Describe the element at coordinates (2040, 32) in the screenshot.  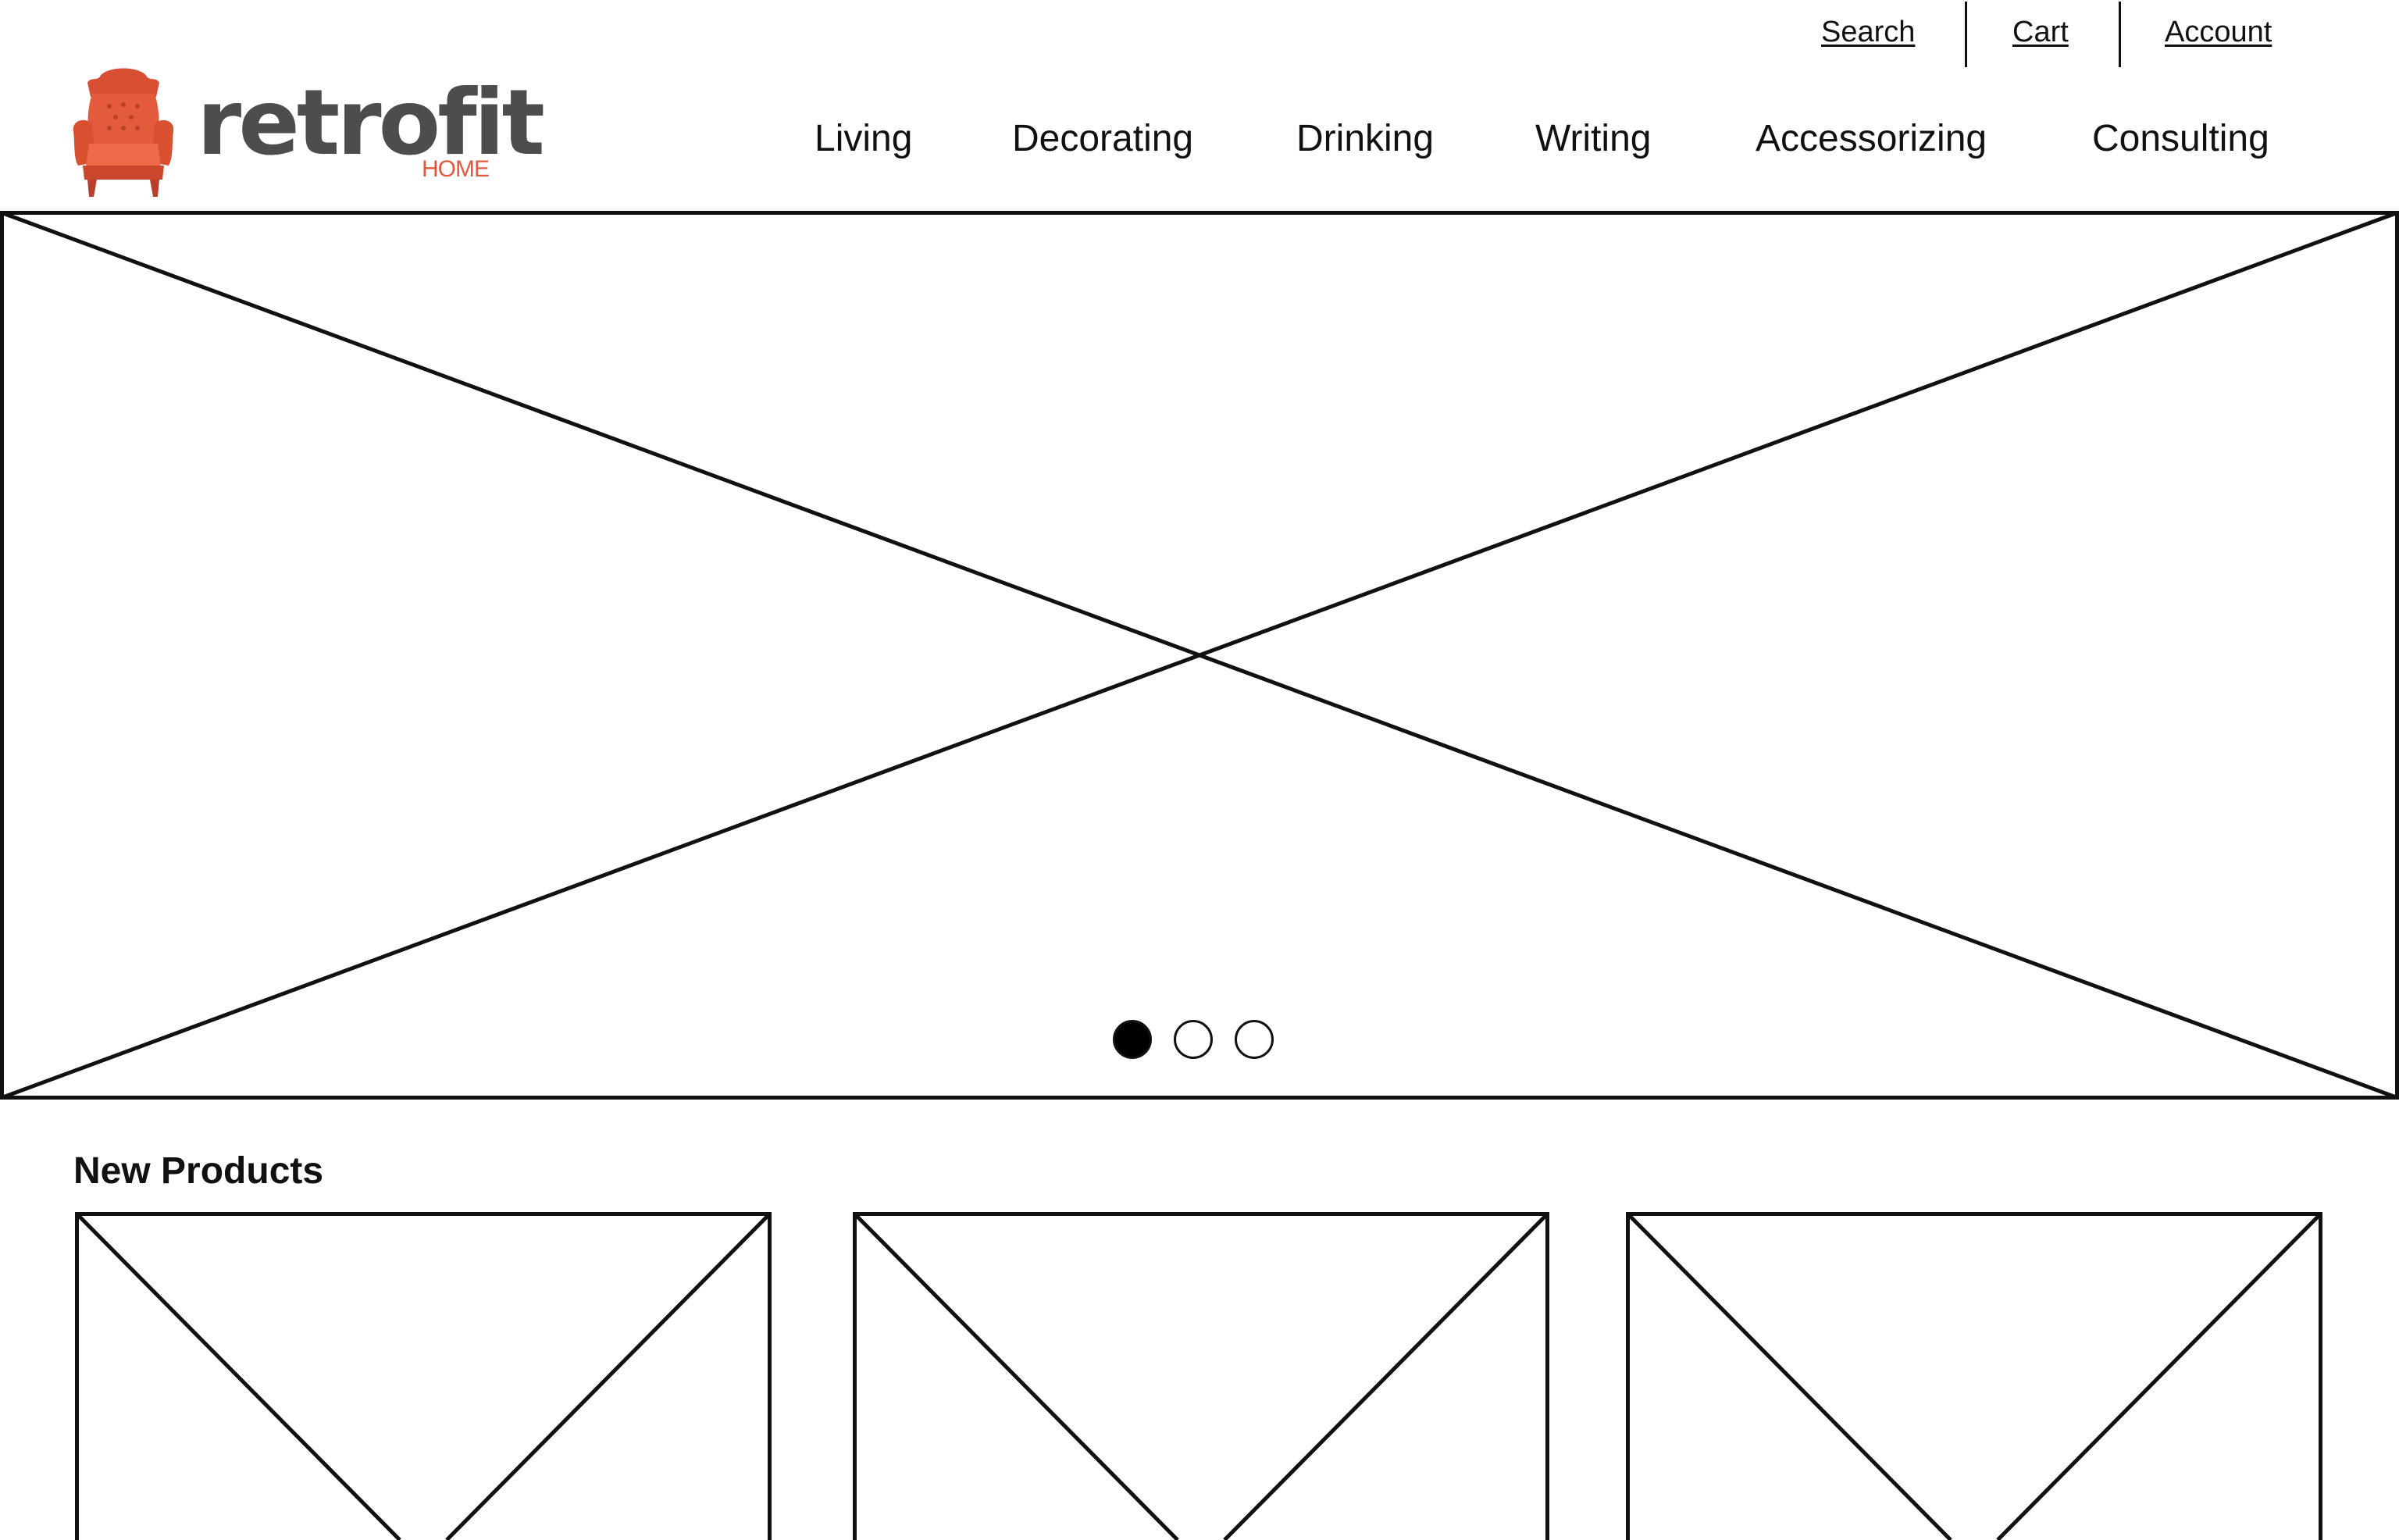
I see `cart-link: Cart` at that location.